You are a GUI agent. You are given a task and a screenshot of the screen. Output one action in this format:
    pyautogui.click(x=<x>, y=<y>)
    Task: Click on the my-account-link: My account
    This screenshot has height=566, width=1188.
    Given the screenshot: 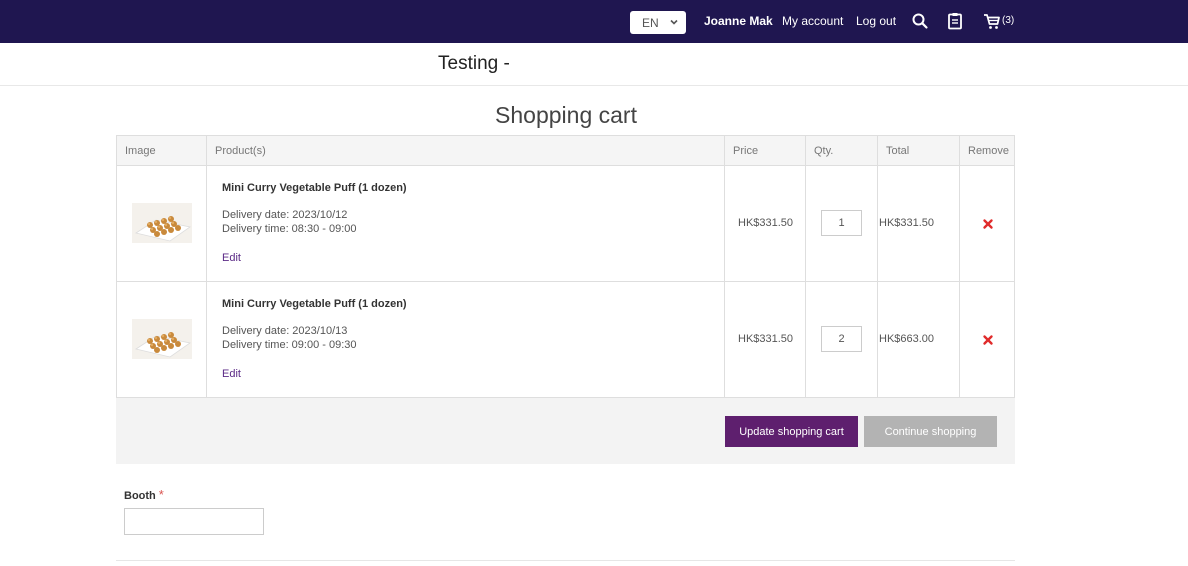 What is the action you would take?
    pyautogui.click(x=812, y=21)
    